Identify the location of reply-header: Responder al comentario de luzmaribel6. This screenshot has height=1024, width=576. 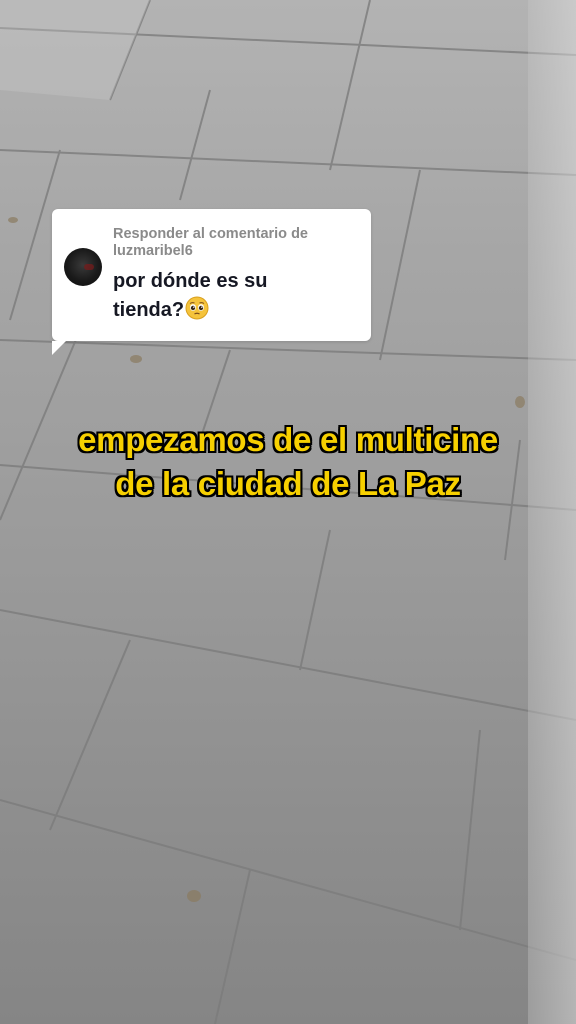
(238, 243).